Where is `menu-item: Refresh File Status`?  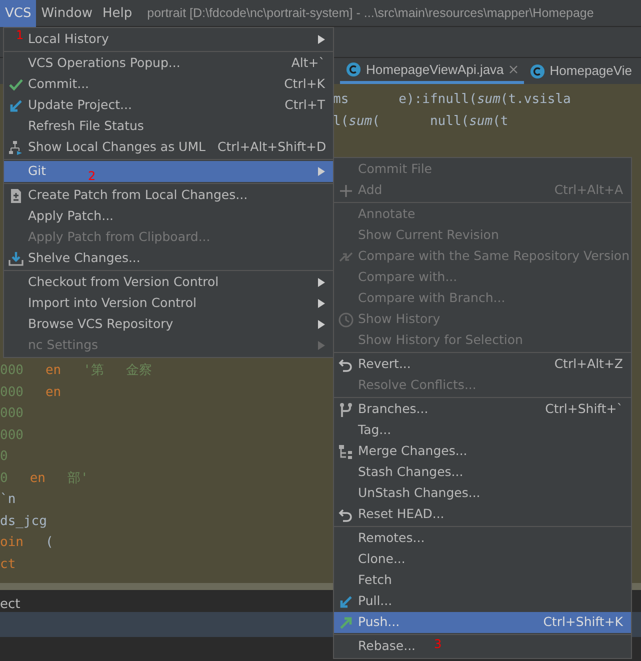 menu-item: Refresh File Status is located at coordinates (168, 126).